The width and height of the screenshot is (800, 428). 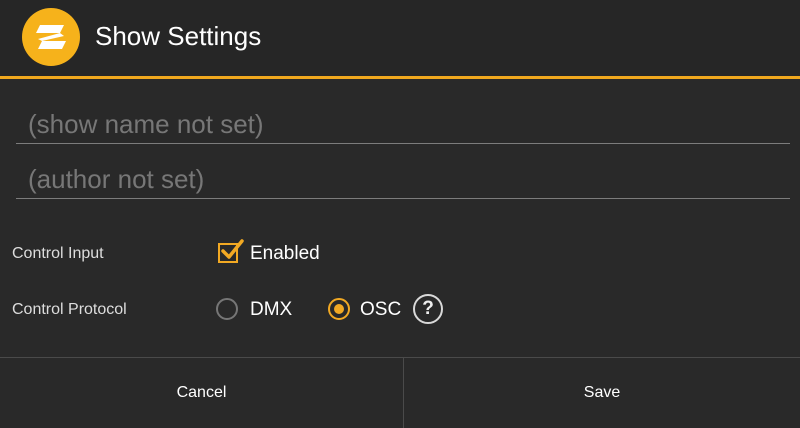 What do you see at coordinates (400, 77) in the screenshot?
I see `header-accent-divider` at bounding box center [400, 77].